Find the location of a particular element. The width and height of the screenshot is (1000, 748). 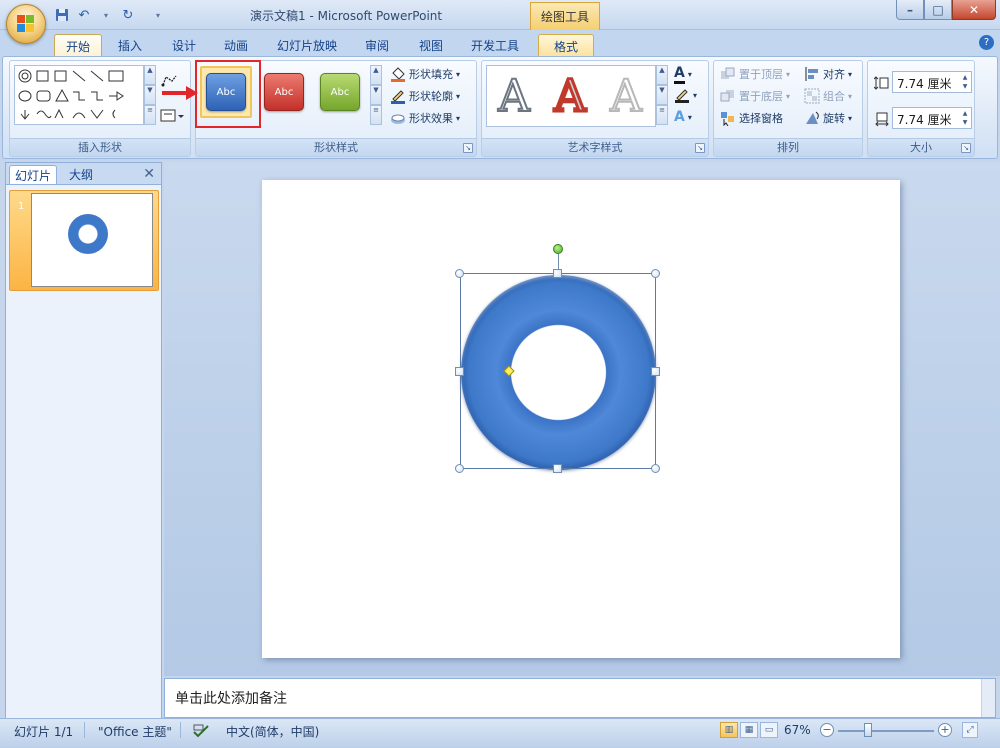

drawing-tools-label: 绘图工具 is located at coordinates (565, 16).